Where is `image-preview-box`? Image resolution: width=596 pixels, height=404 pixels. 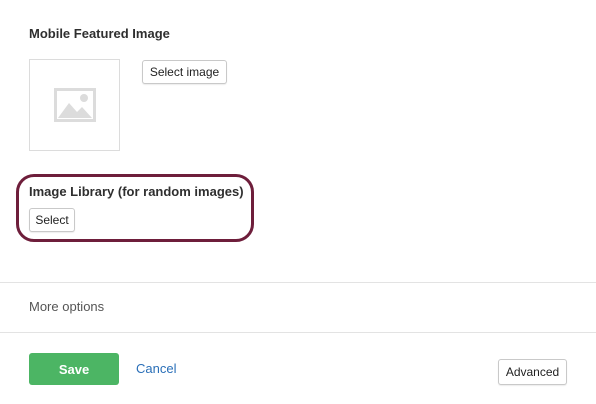 image-preview-box is located at coordinates (74, 105).